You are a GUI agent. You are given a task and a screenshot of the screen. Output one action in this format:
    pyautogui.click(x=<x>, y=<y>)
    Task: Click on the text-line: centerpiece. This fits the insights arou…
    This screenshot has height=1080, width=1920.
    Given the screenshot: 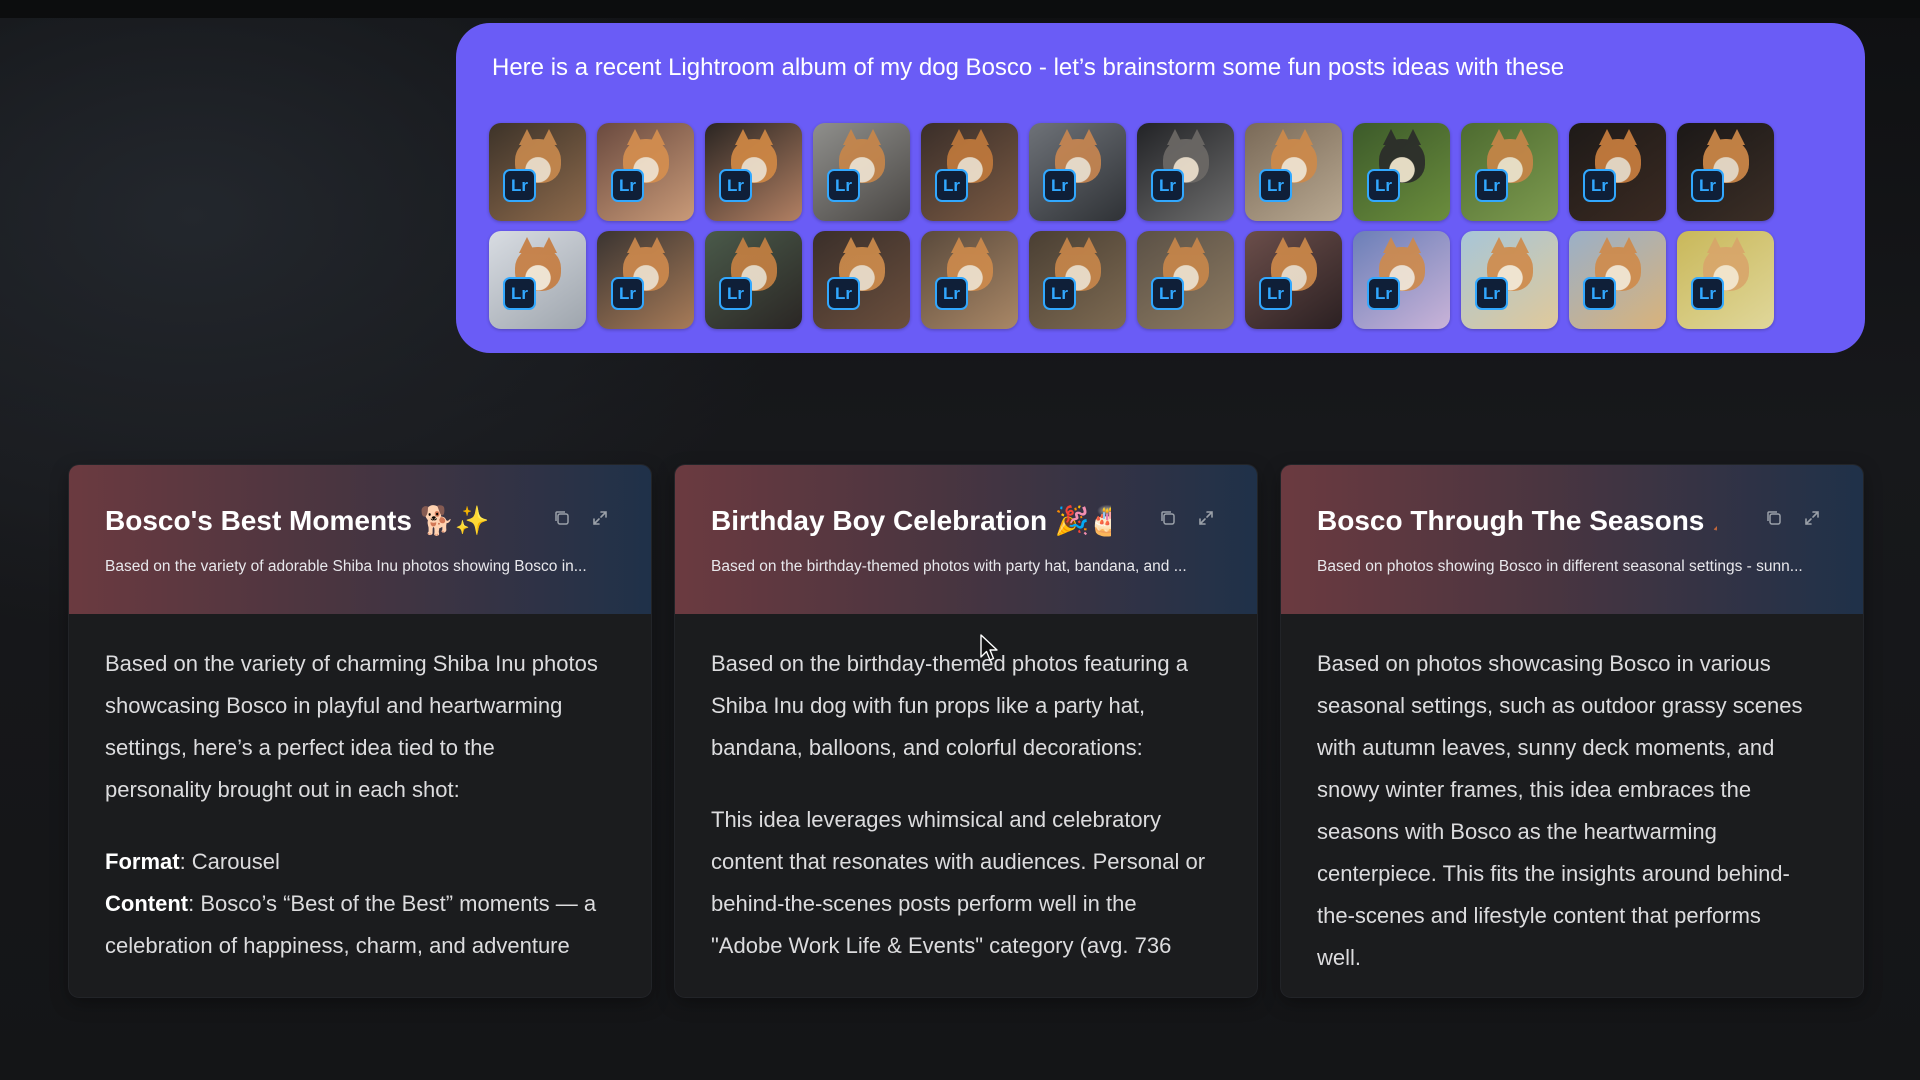 What is the action you would take?
    pyautogui.click(x=1553, y=873)
    